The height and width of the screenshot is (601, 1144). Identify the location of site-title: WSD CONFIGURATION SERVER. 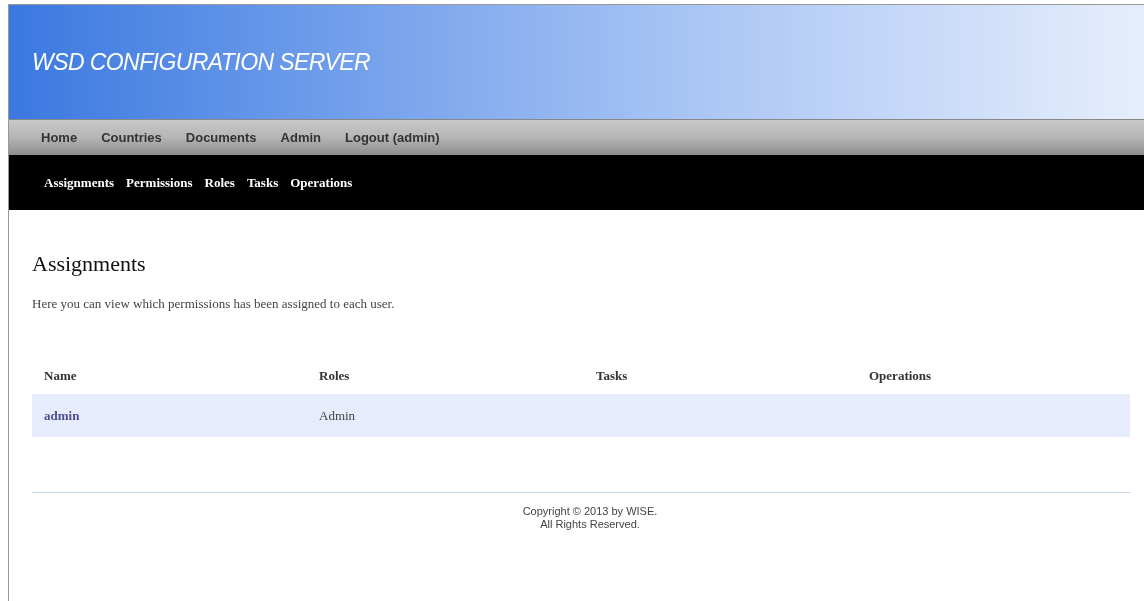
(201, 62).